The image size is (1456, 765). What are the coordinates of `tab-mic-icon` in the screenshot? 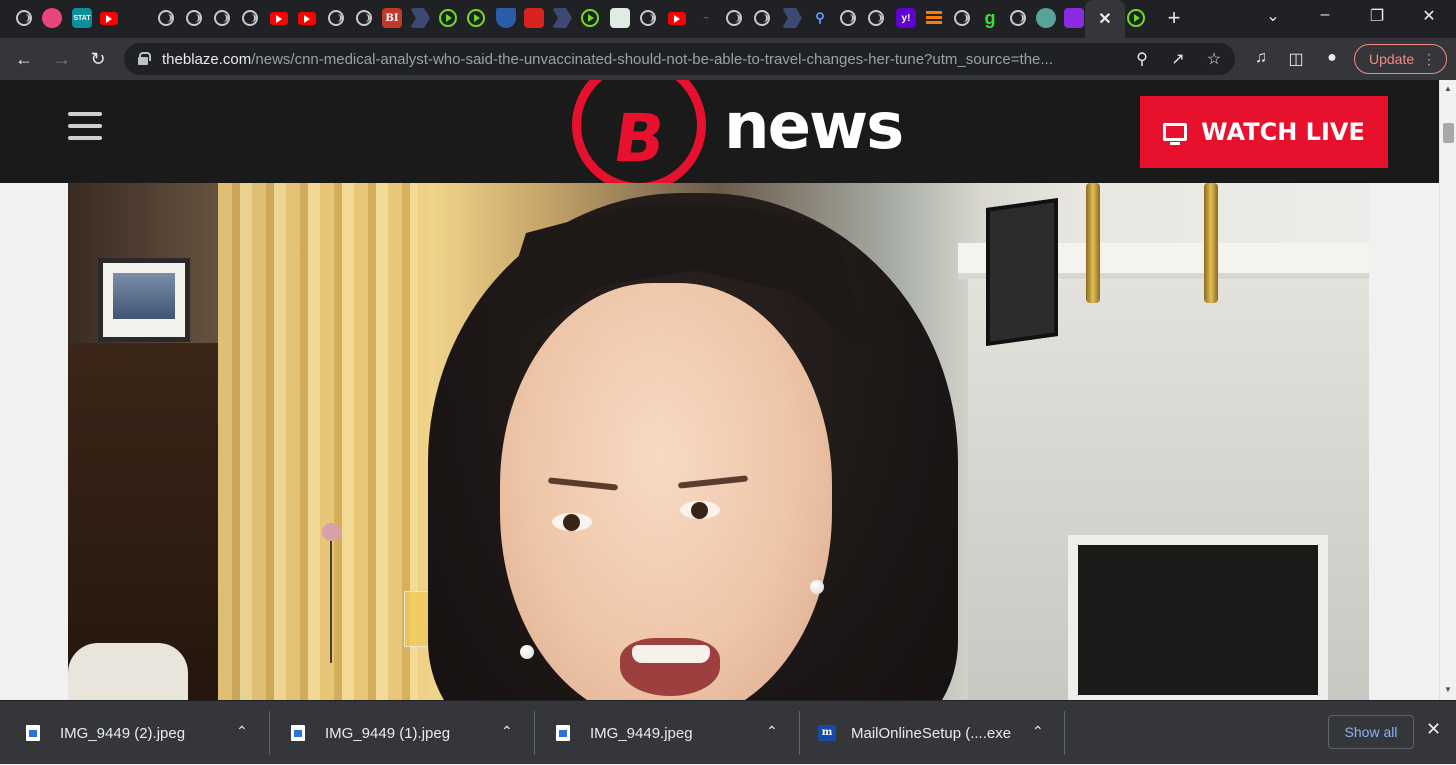 It's located at (534, 18).